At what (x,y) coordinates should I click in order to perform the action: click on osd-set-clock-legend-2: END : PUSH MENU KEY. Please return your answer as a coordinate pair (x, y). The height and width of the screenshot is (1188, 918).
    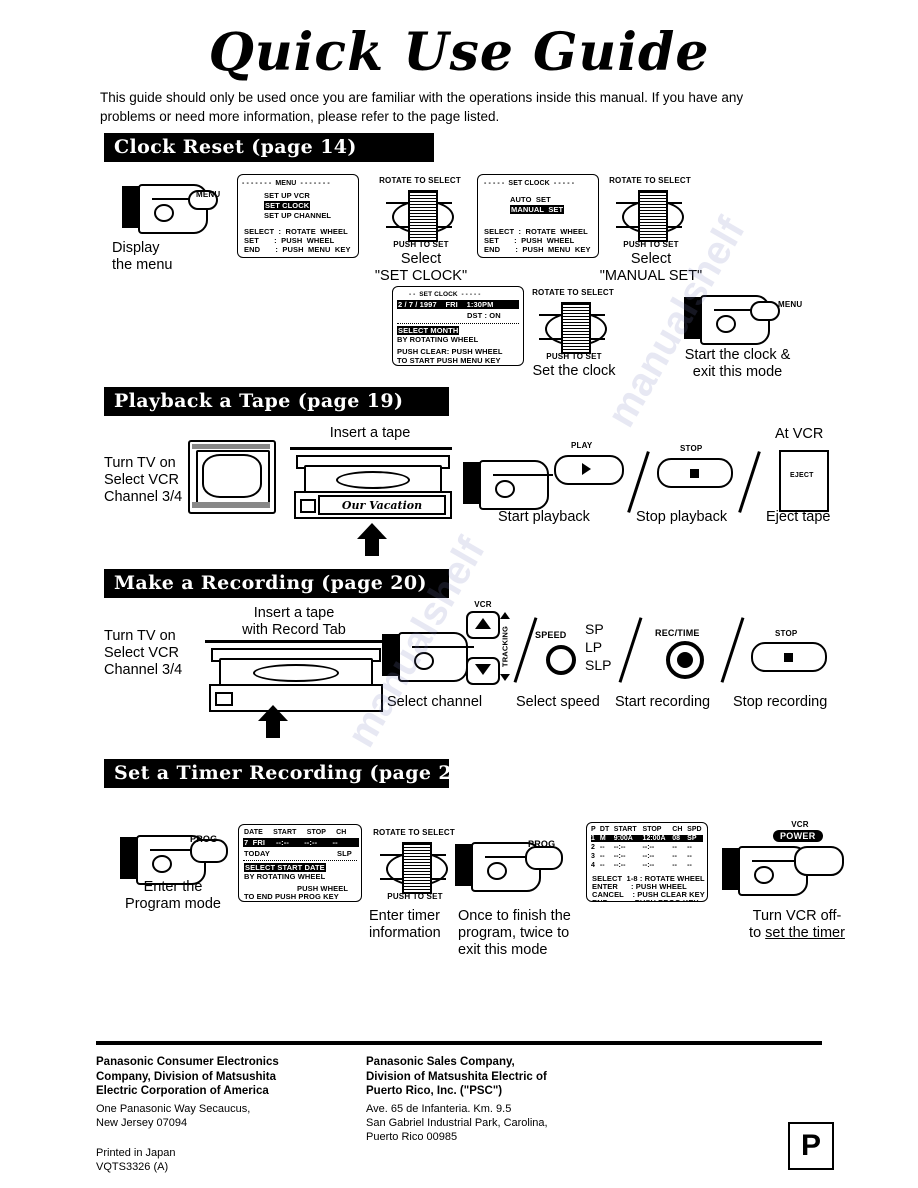
    Looking at the image, I should click on (537, 249).